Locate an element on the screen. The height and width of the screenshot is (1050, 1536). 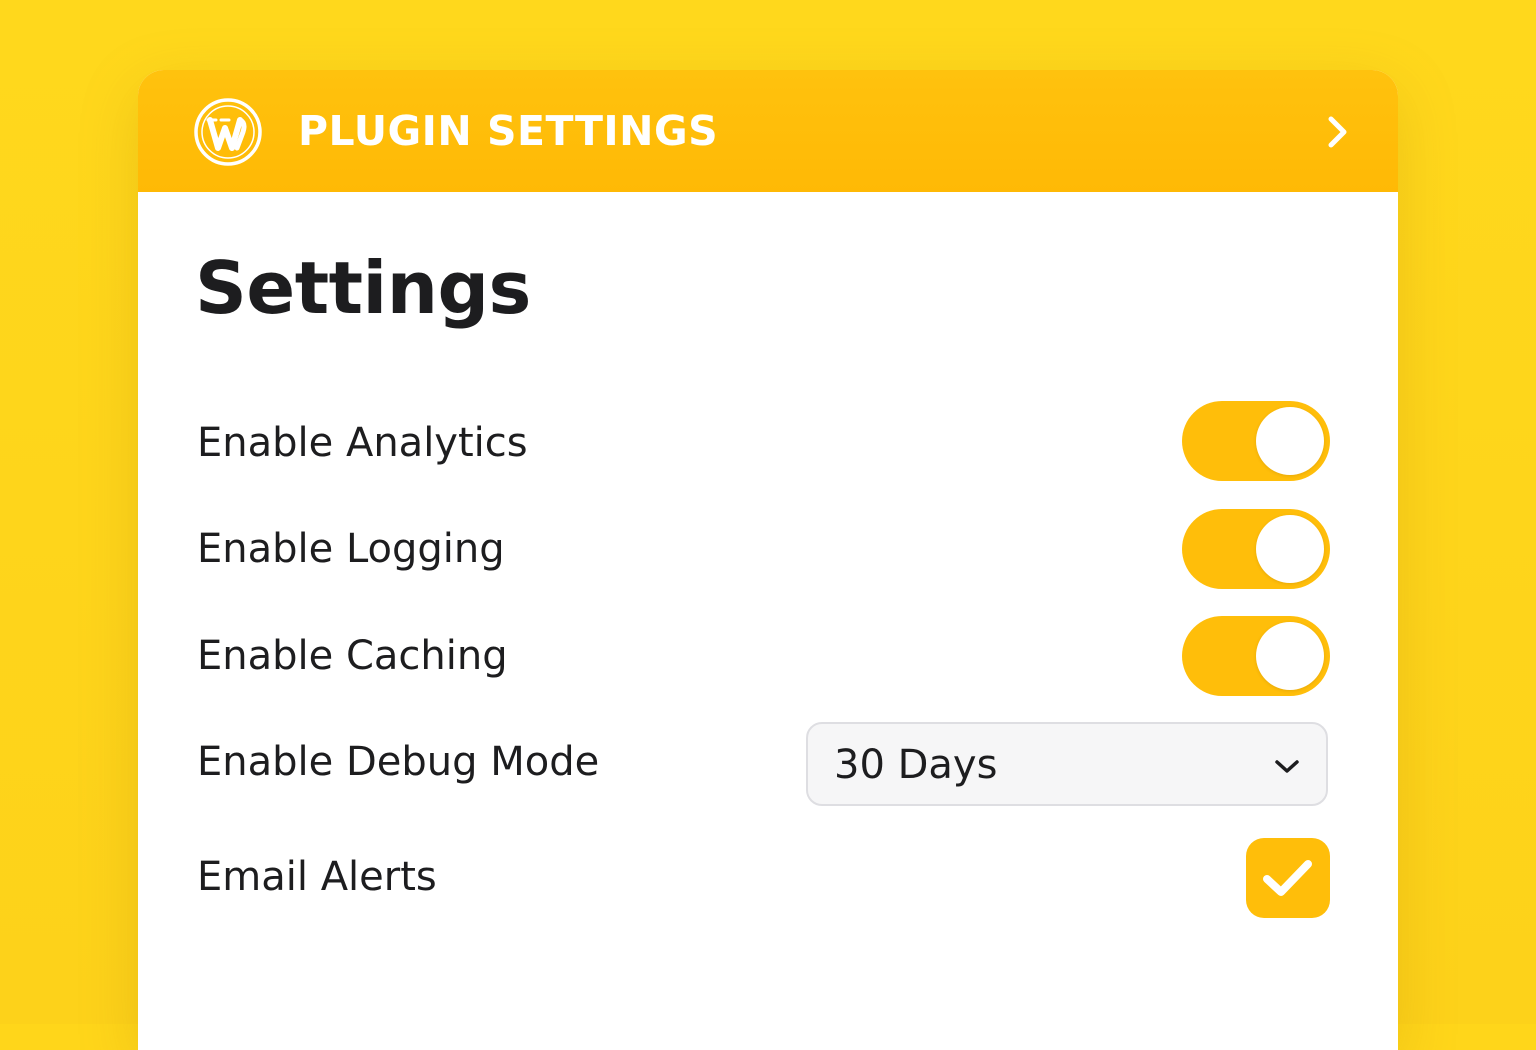
email-alerts-label: Email Alerts is located at coordinates (317, 877).